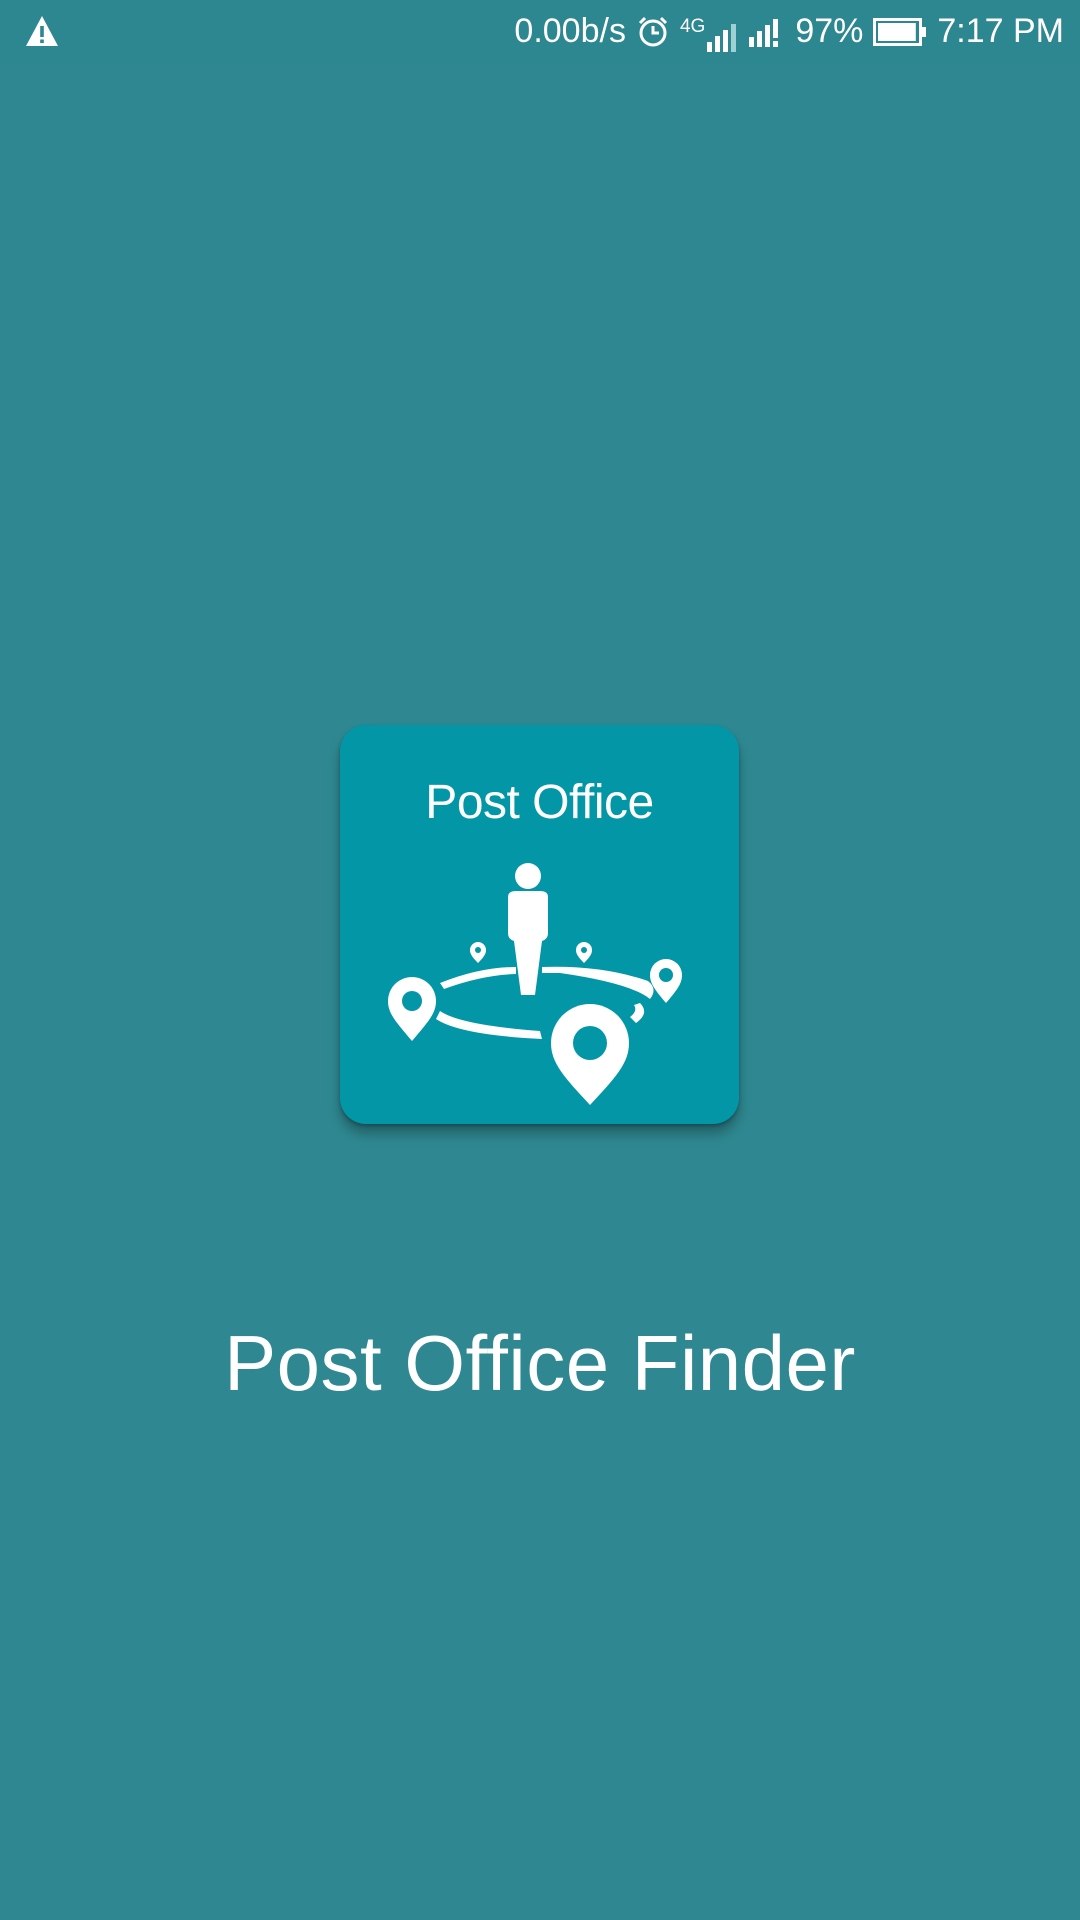  Describe the element at coordinates (42, 31) in the screenshot. I see `warning-icon` at that location.